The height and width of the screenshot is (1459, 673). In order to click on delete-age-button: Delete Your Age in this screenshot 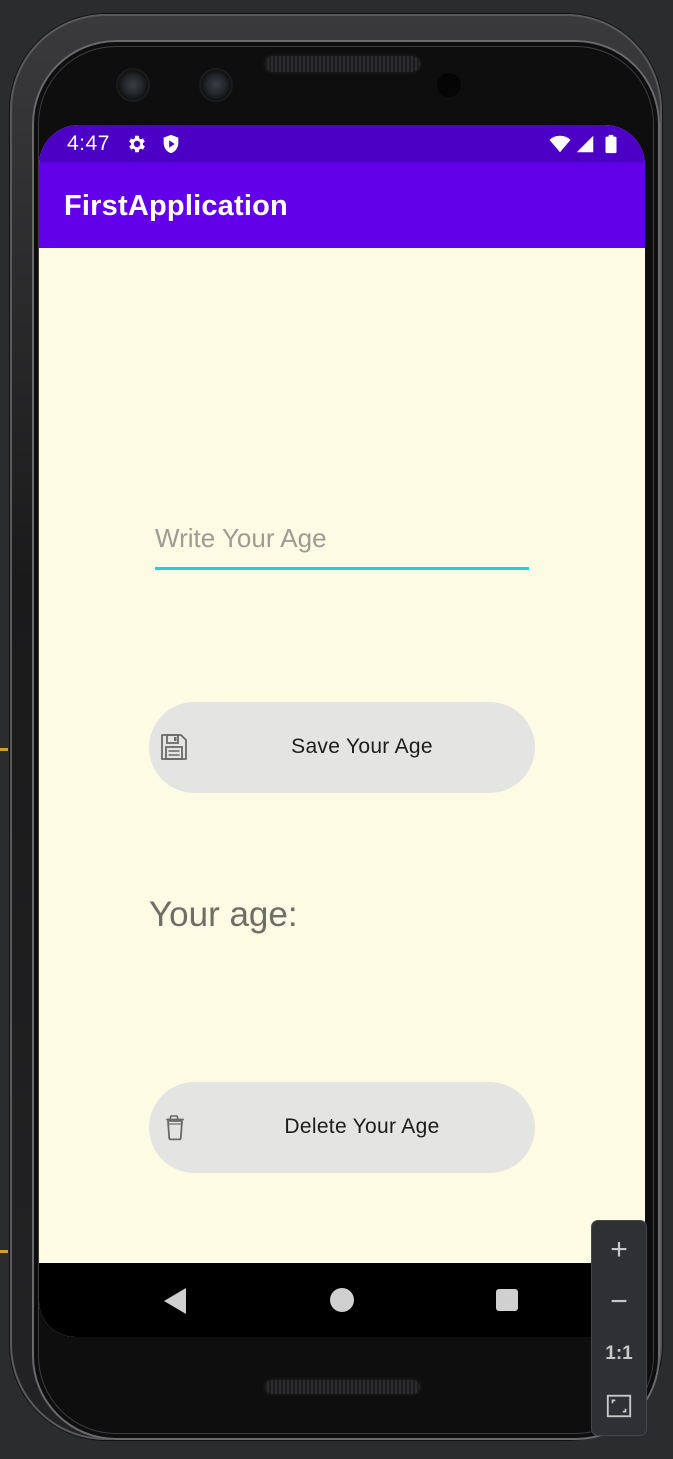, I will do `click(342, 1127)`.